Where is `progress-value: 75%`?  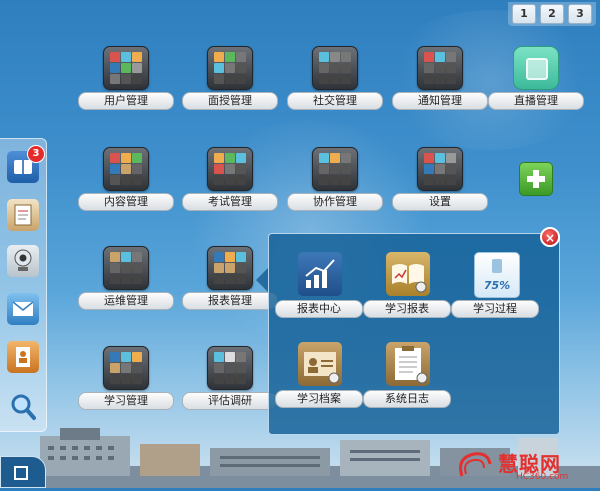
progress-value: 75% is located at coordinates (497, 285).